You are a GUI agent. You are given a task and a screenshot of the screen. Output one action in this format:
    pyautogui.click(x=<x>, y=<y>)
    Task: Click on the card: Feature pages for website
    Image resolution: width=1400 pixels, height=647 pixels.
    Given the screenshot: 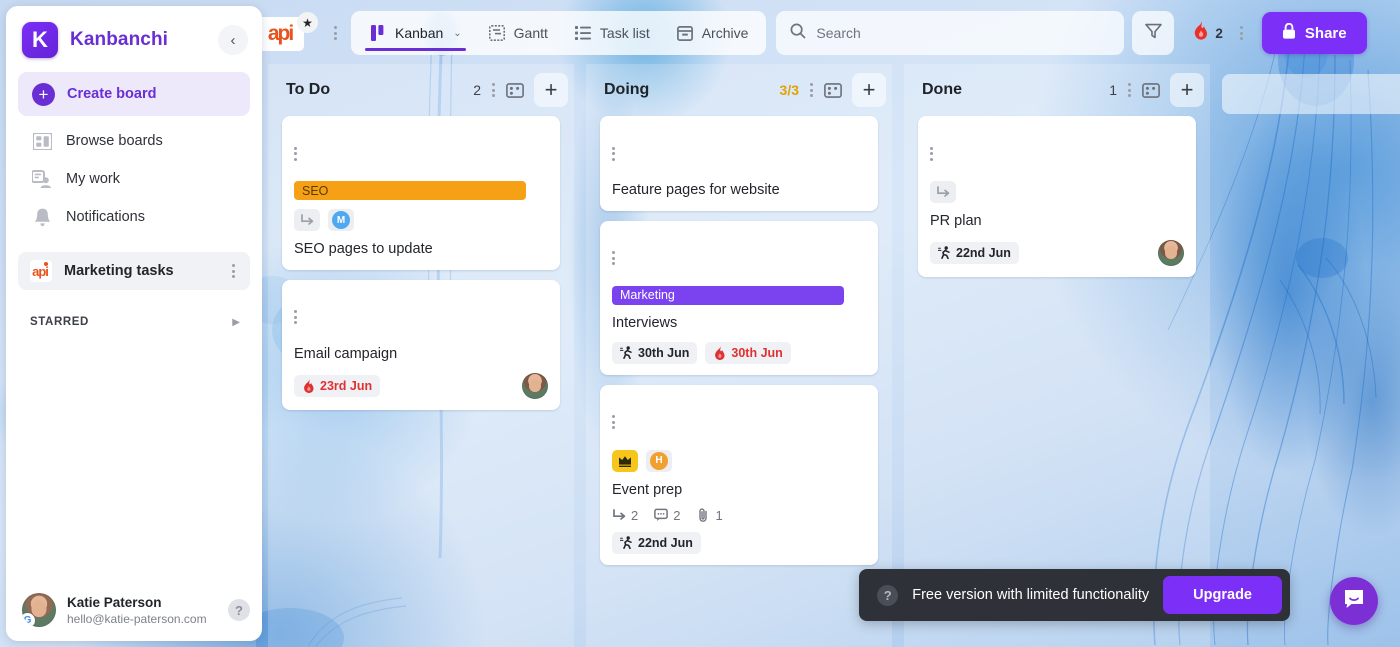 What is the action you would take?
    pyautogui.click(x=739, y=163)
    